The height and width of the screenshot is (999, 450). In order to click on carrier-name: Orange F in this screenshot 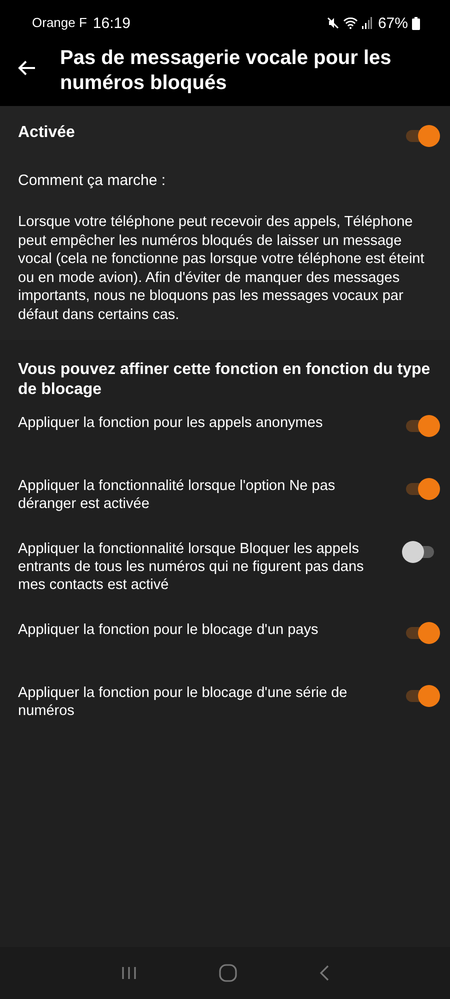, I will do `click(59, 23)`.